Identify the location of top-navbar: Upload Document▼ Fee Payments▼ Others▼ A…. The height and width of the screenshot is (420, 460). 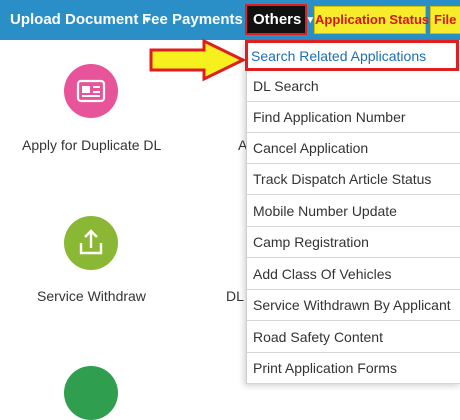
(230, 20).